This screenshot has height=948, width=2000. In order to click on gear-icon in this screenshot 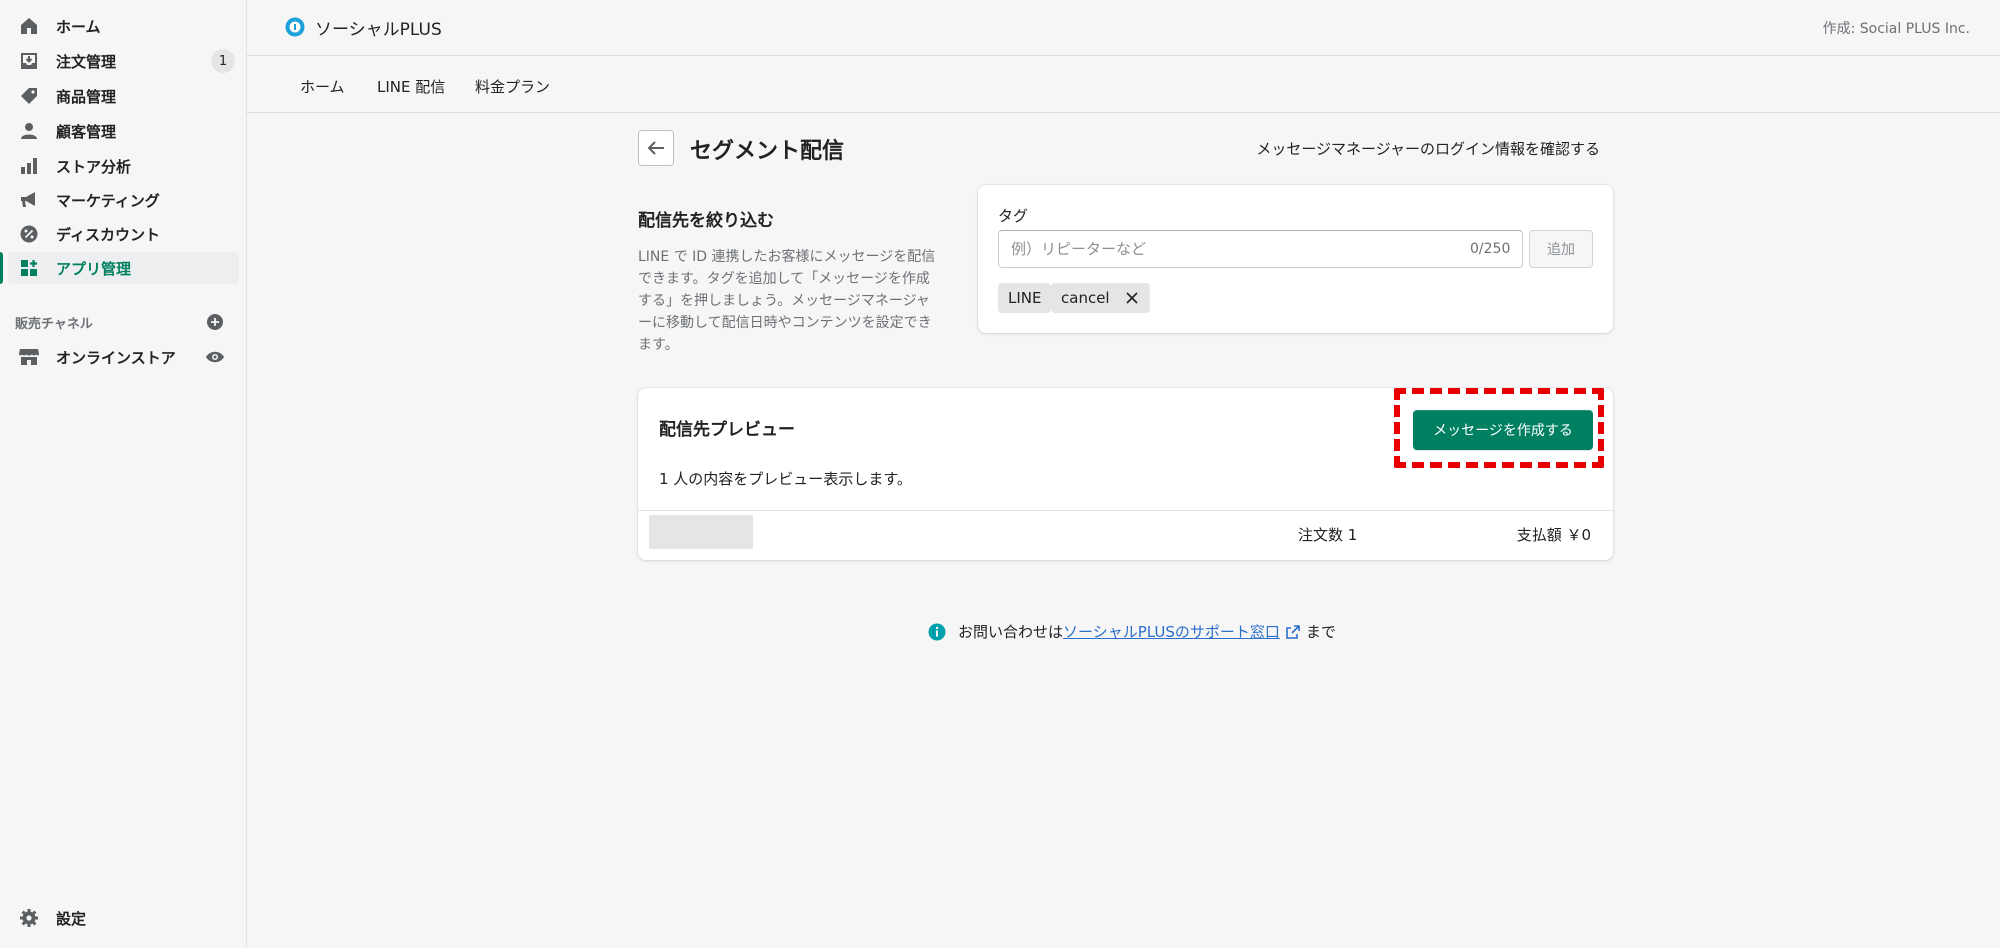, I will do `click(29, 918)`.